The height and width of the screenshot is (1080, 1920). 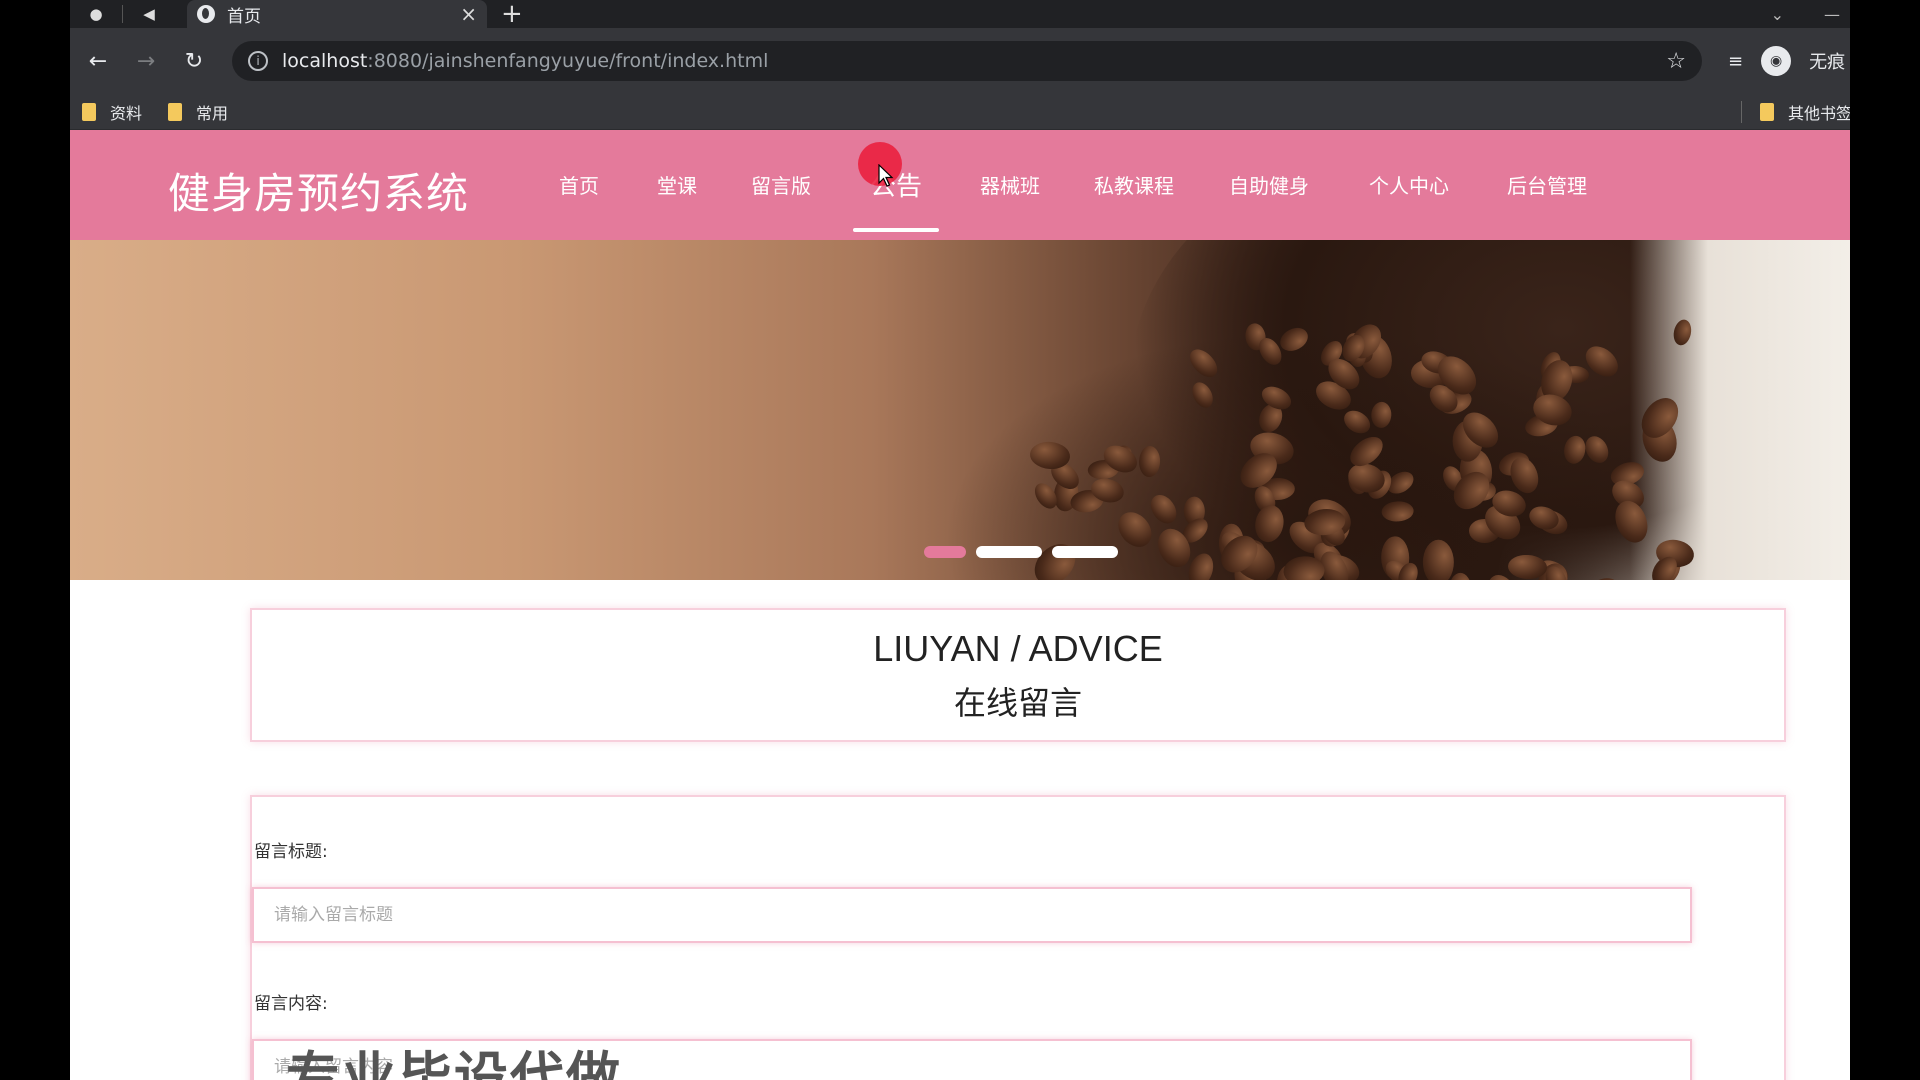 What do you see at coordinates (960, 14) in the screenshot?
I see `tab-strip: ● ◀ 首页 × + ⌄ —` at bounding box center [960, 14].